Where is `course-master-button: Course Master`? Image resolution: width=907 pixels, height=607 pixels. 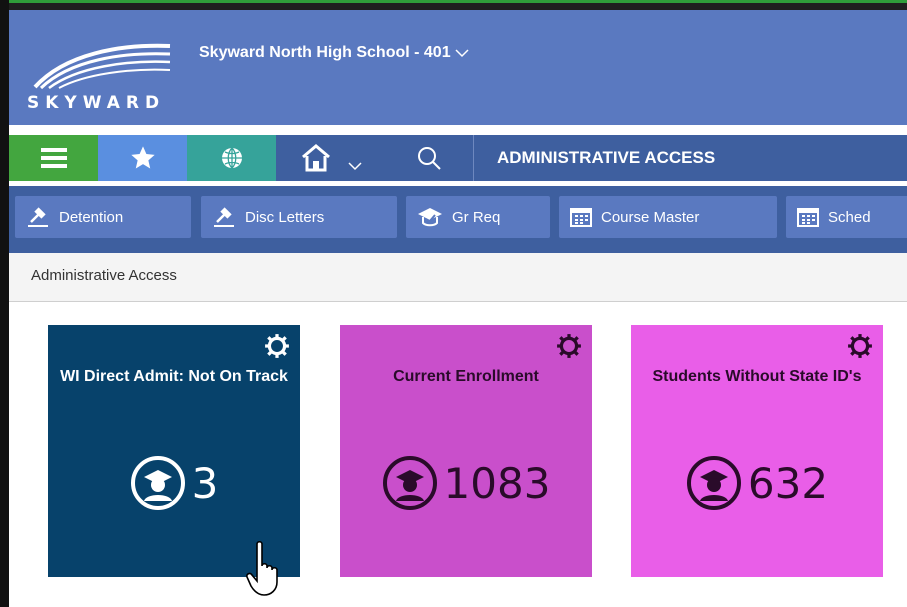 course-master-button: Course Master is located at coordinates (668, 217).